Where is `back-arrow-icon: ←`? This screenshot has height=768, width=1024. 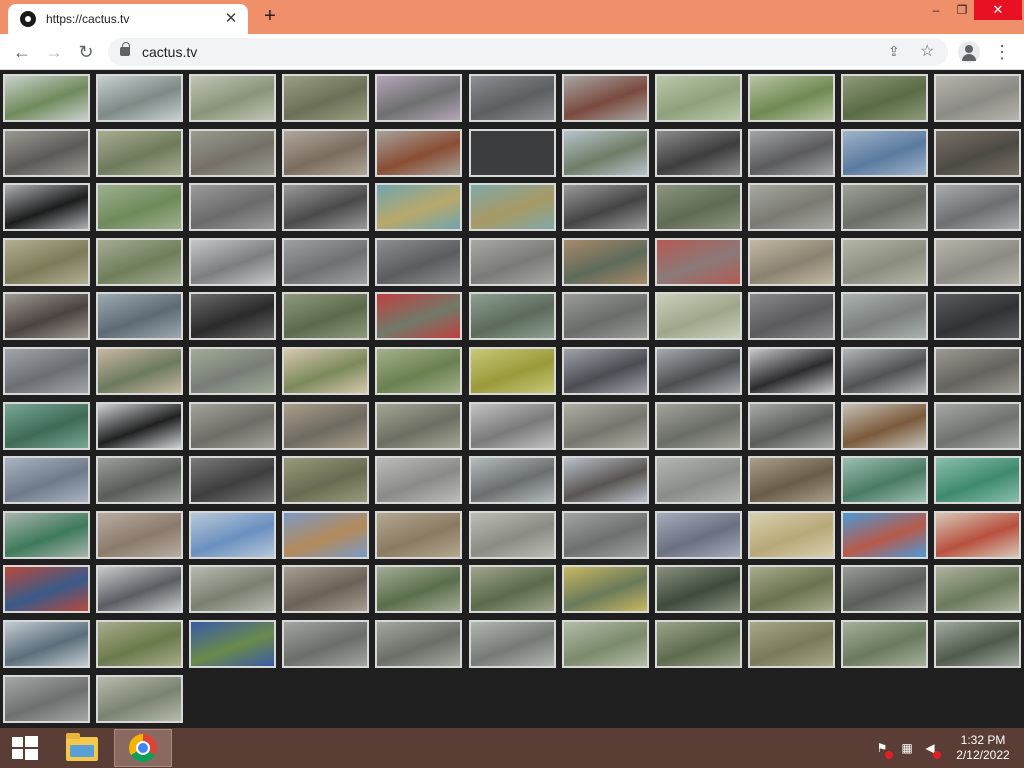
back-arrow-icon: ← is located at coordinates (22, 52).